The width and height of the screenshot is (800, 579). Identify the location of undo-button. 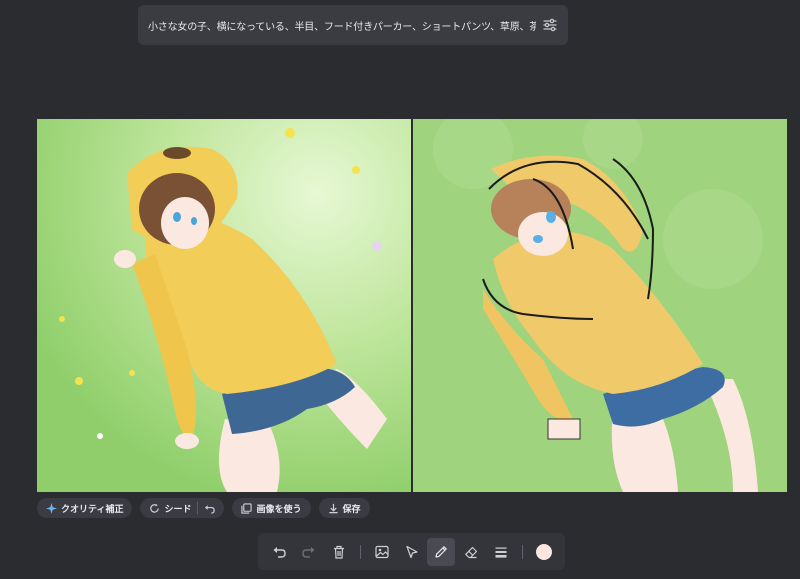
(279, 552).